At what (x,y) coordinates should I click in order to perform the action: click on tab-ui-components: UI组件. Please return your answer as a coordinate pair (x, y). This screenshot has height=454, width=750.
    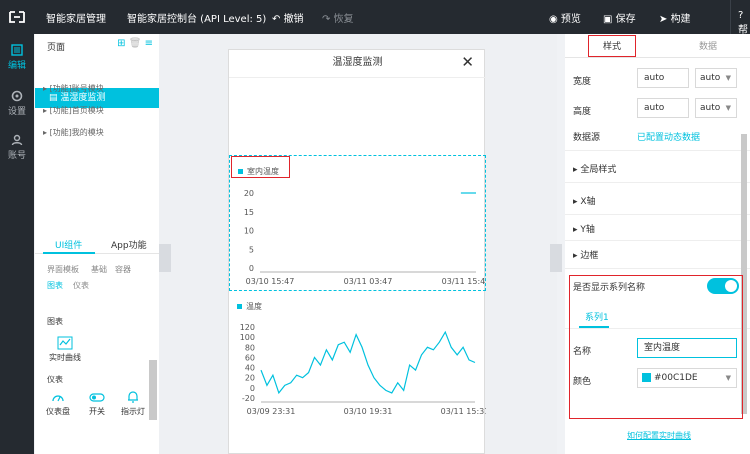
    Looking at the image, I should click on (68, 244).